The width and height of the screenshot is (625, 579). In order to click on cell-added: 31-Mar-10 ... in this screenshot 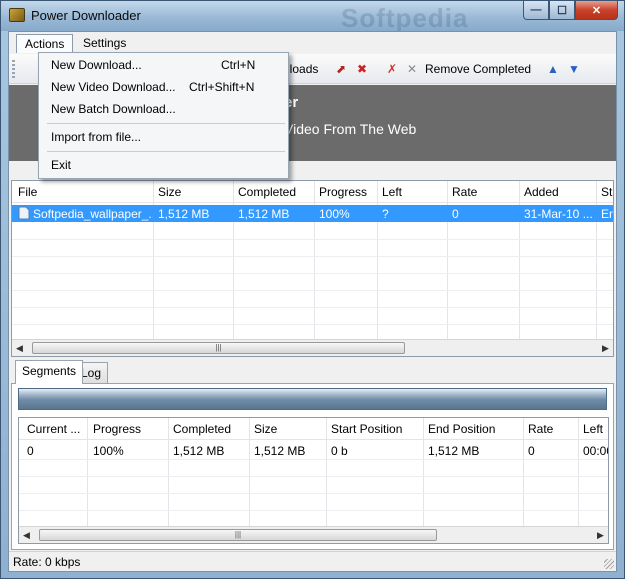, I will do `click(558, 214)`.